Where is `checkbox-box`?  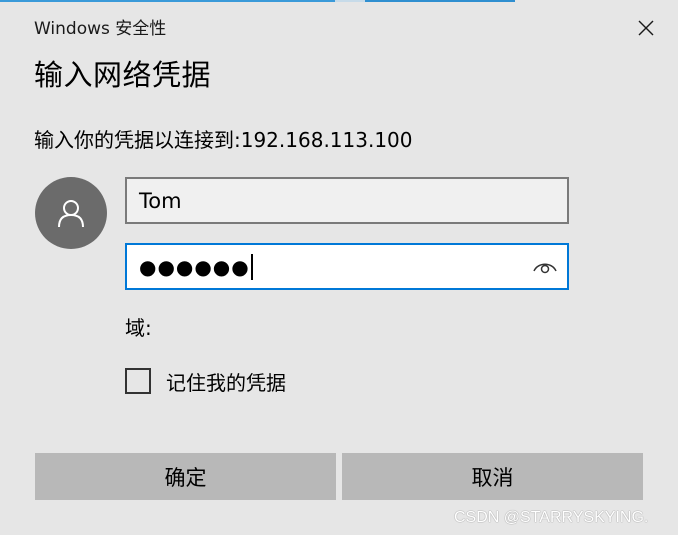
checkbox-box is located at coordinates (138, 381).